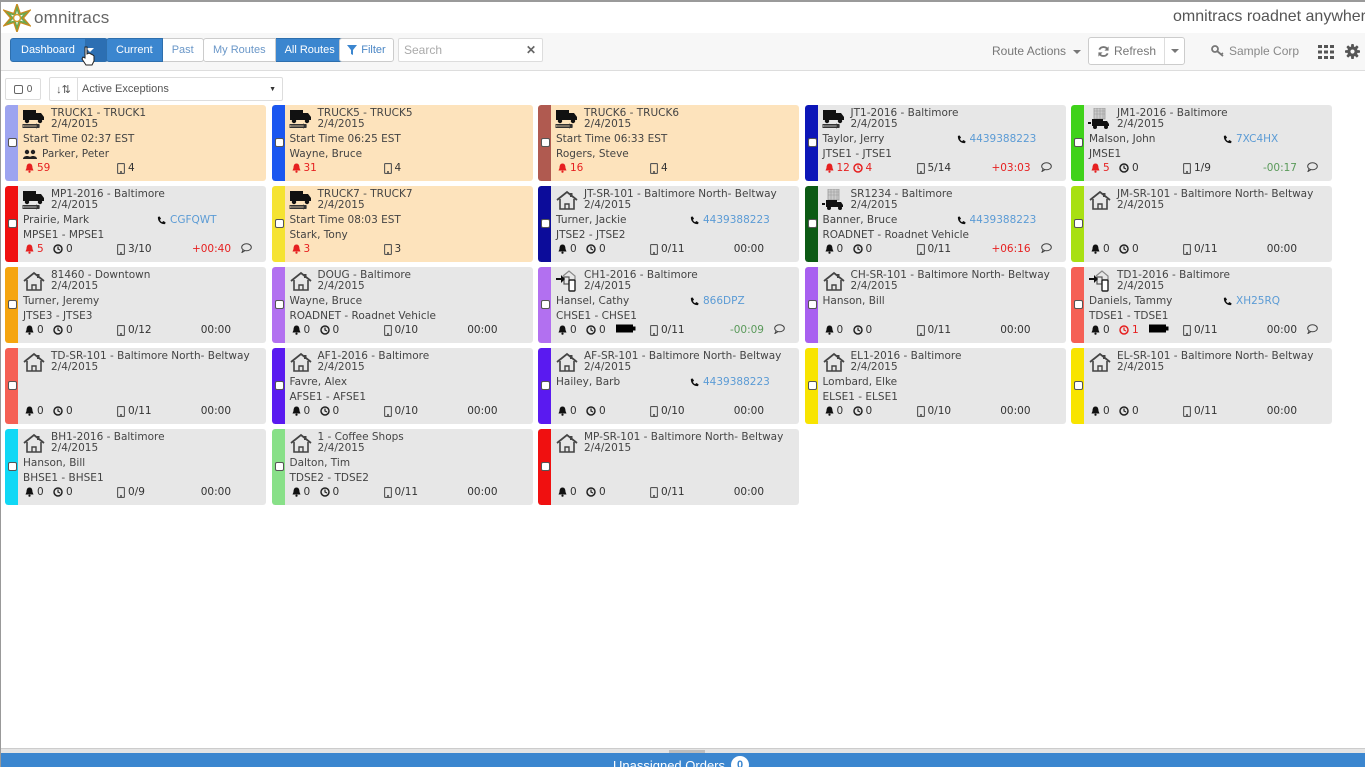 The width and height of the screenshot is (1365, 767). What do you see at coordinates (862, 168) in the screenshot?
I see `late-count: 4` at bounding box center [862, 168].